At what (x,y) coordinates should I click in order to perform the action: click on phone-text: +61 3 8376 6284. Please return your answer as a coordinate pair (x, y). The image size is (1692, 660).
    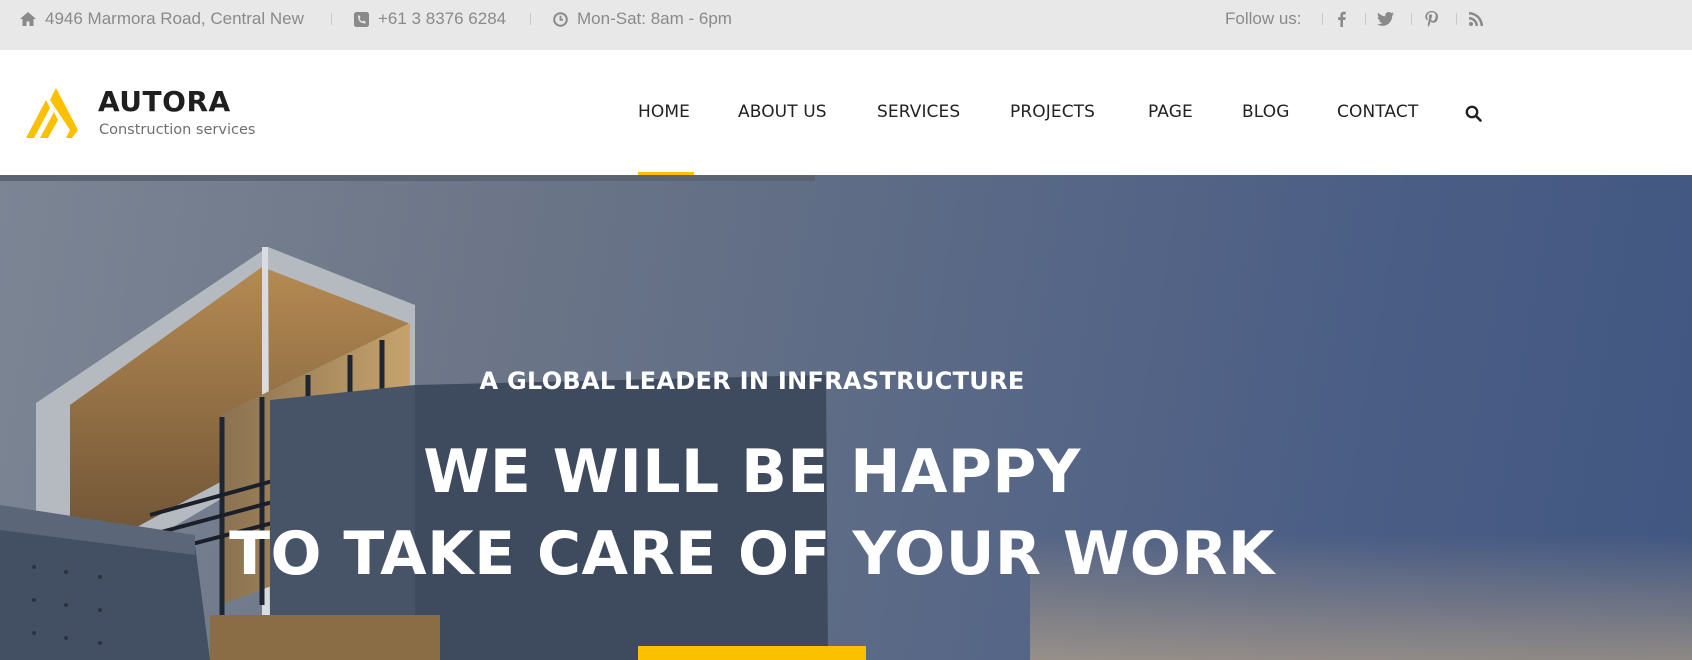
    Looking at the image, I should click on (442, 18).